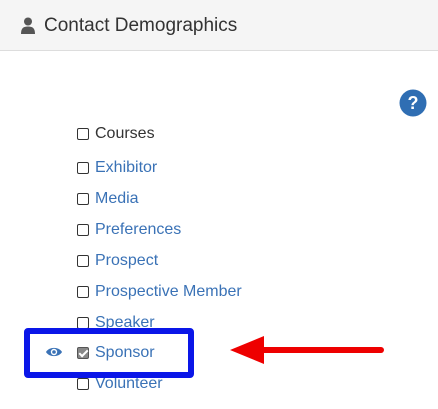 The image size is (438, 409). I want to click on checkbox-label: Media, so click(117, 199).